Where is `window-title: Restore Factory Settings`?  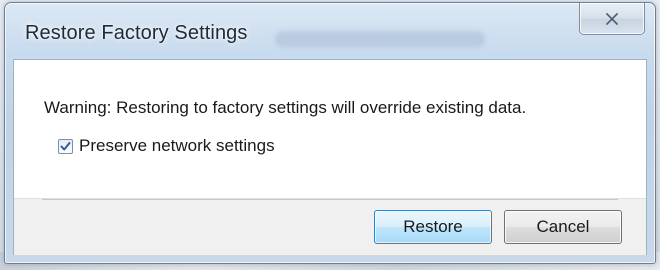 window-title: Restore Factory Settings is located at coordinates (136, 33).